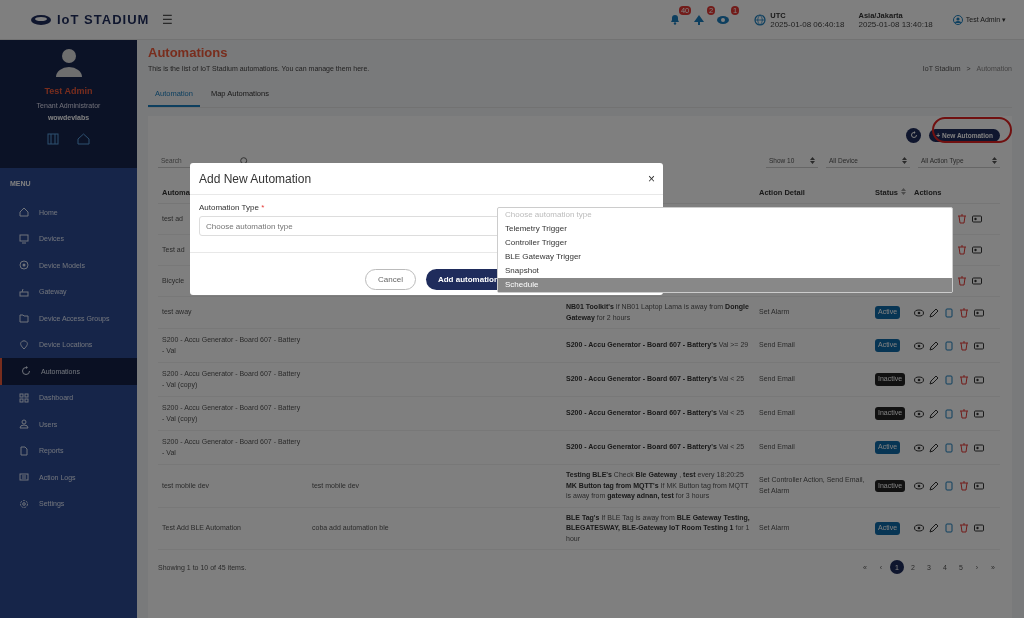 This screenshot has width=1024, height=618. I want to click on sort-icon, so click(903, 191).